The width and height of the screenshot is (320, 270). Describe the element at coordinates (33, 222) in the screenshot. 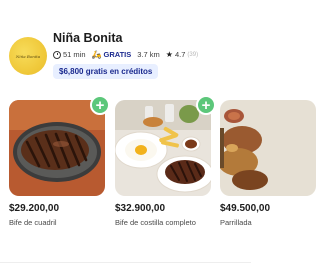

I see `product-name: Bife de cuadril` at that location.